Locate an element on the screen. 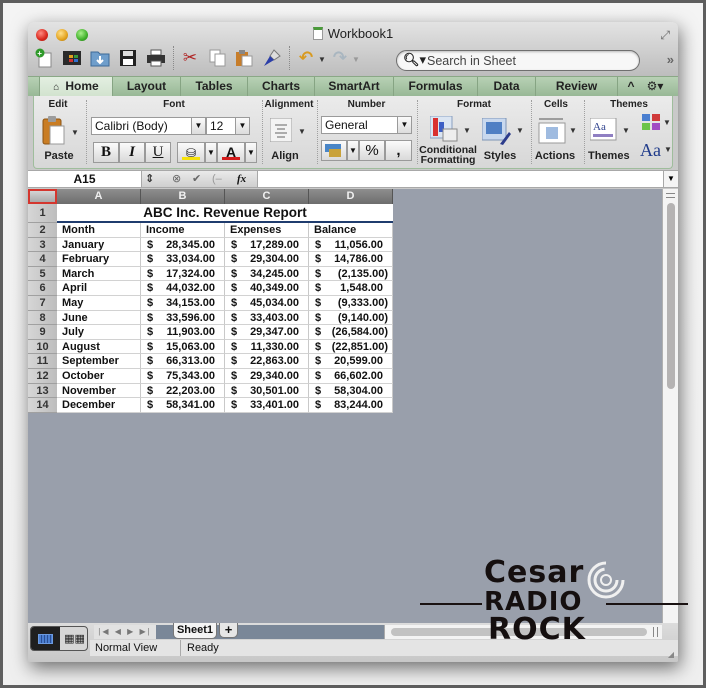  cell-income: $17,324.00 is located at coordinates (183, 274).